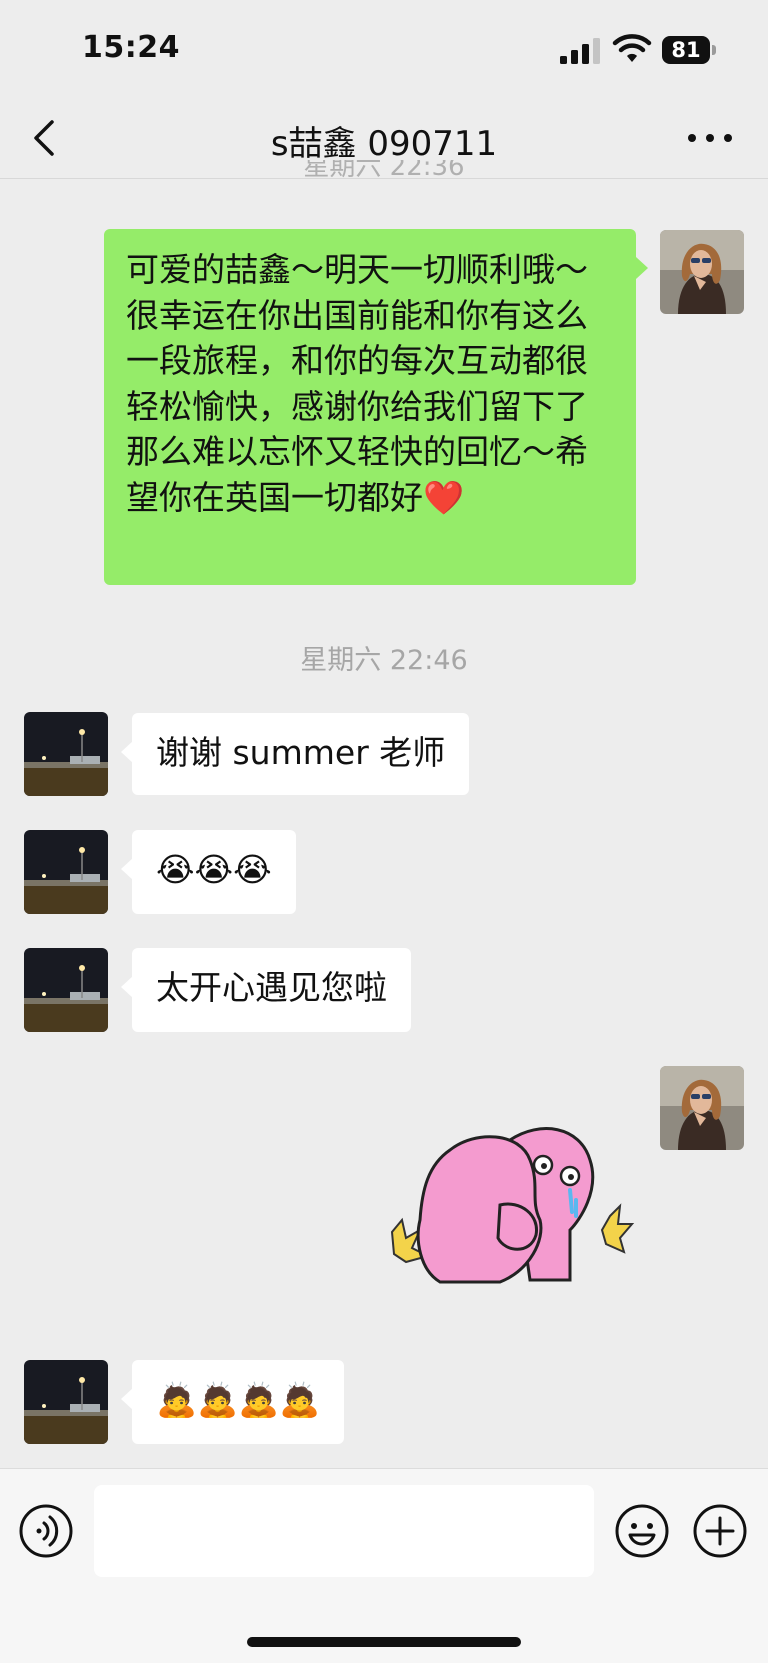  What do you see at coordinates (384, 50) in the screenshot?
I see `status-bar: 15:24 81` at bounding box center [384, 50].